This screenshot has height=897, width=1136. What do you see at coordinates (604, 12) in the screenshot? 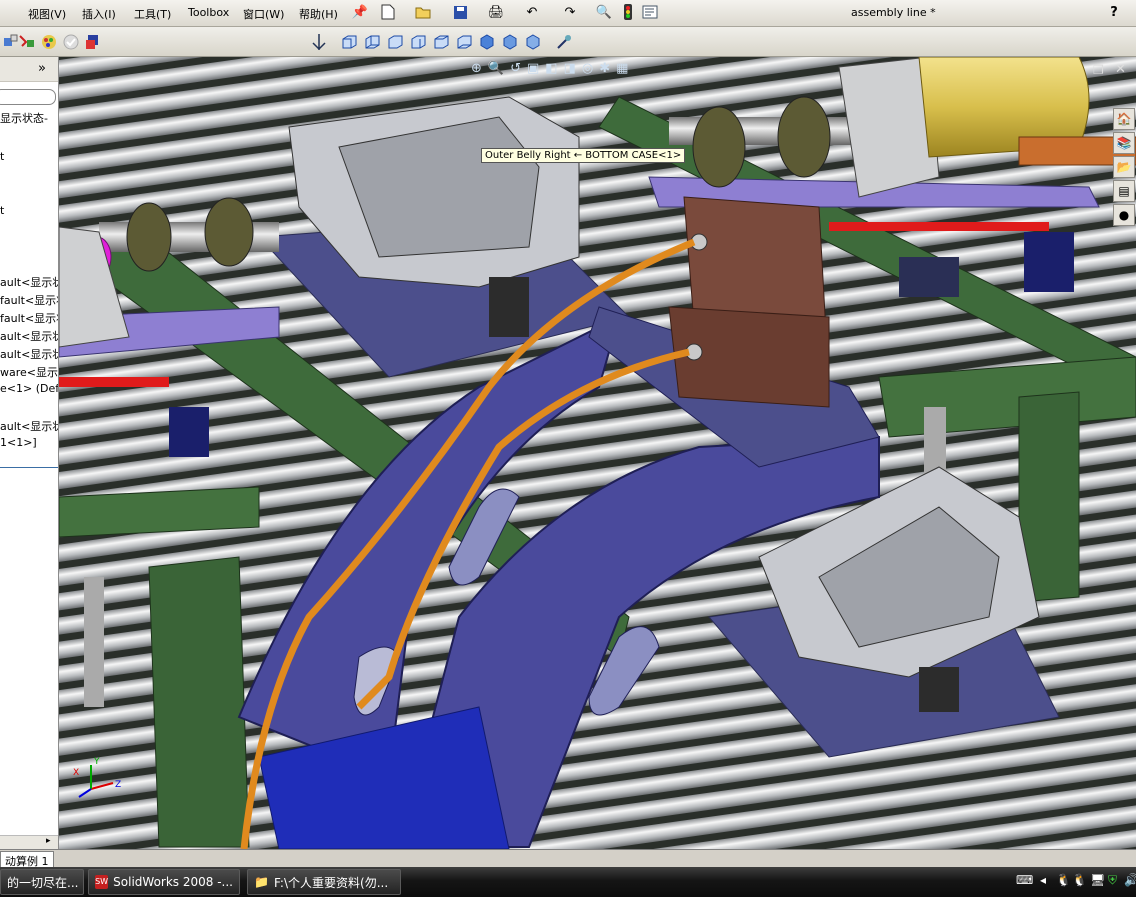
I see `zoom-icon: 🔍` at bounding box center [604, 12].